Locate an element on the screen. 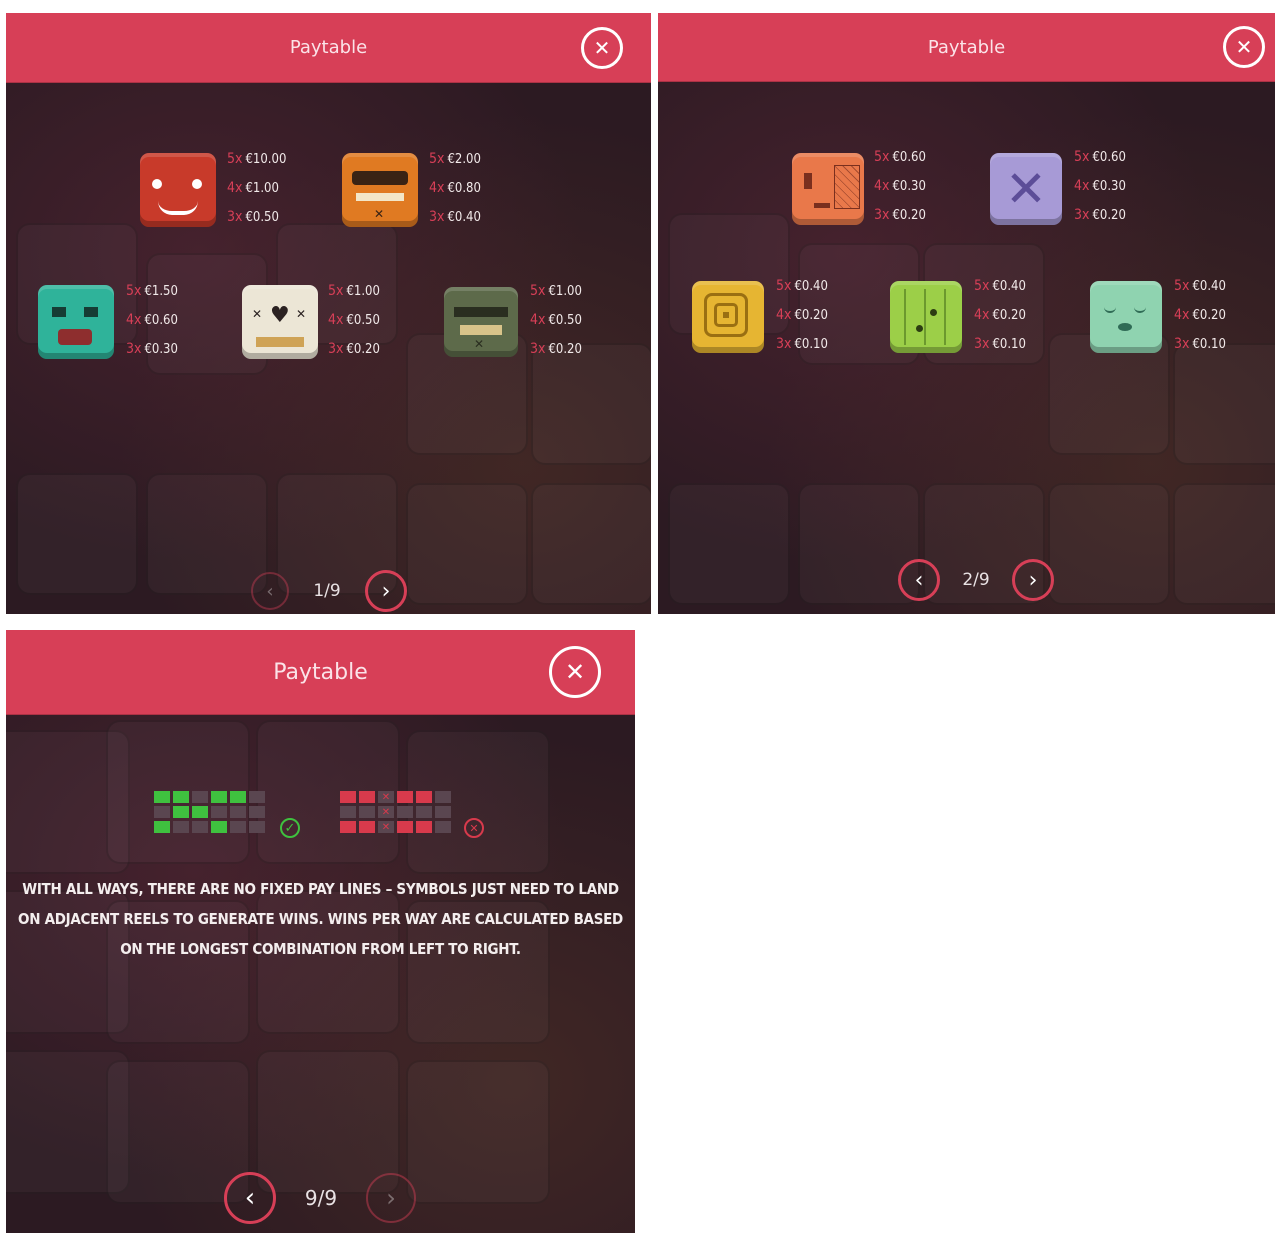 This screenshot has height=1233, width=1275. teal-mask-icon is located at coordinates (76, 322).